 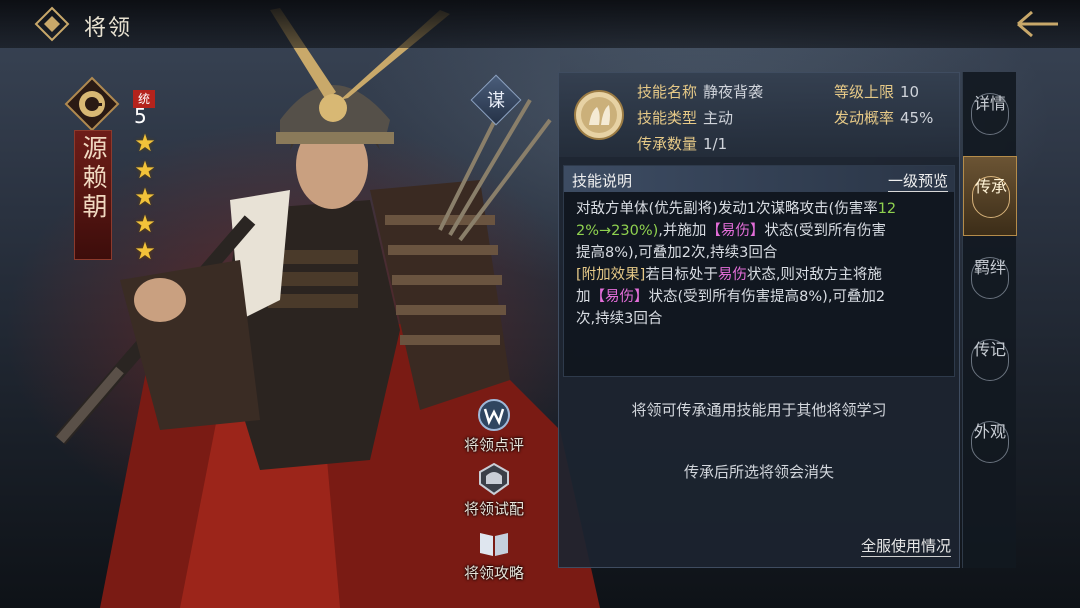 What do you see at coordinates (917, 118) in the screenshot?
I see `trigger-chance-value: 45%` at bounding box center [917, 118].